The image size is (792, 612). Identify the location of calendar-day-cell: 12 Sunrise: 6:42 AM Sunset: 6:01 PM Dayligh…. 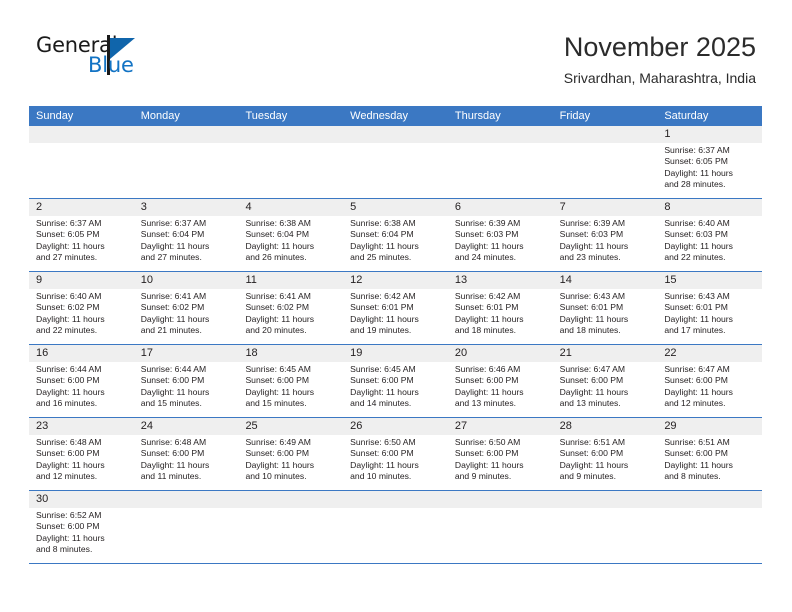
(395, 308).